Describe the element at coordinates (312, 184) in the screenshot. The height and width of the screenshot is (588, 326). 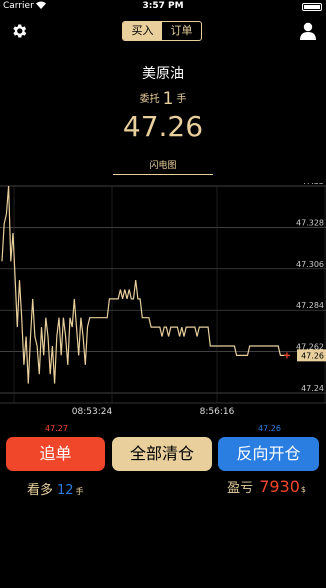
I see `y-tick-label: 47.35` at that location.